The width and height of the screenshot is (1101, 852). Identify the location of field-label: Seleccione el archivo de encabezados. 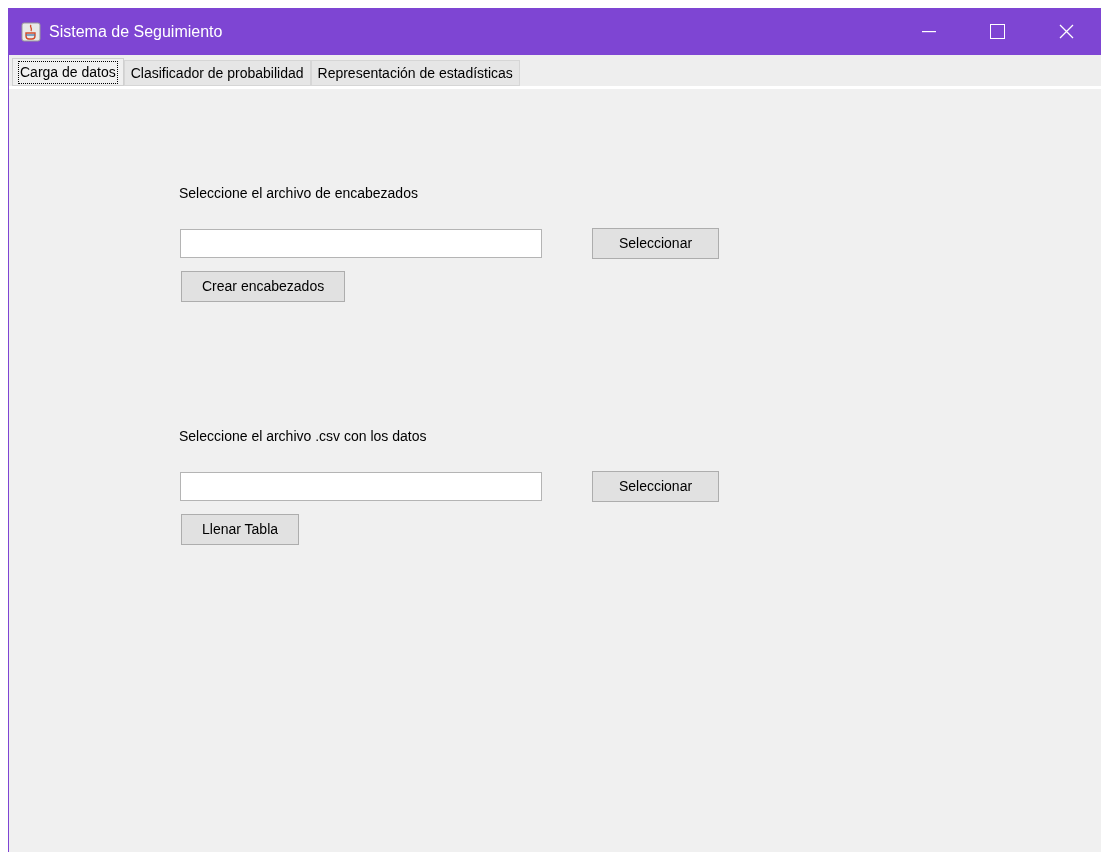
(299, 193).